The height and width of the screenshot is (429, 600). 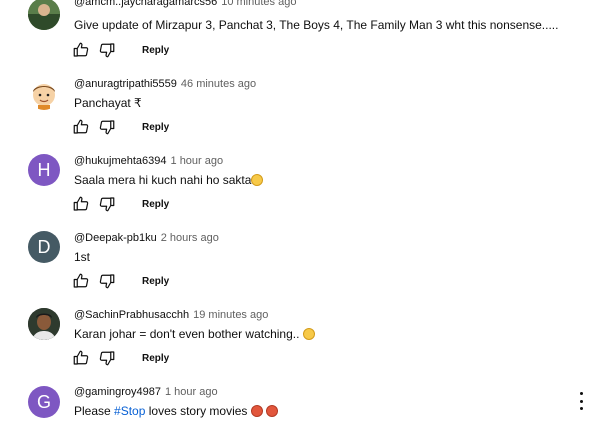 I want to click on comment-meta: @hukujmehta6394 1 hour ago, so click(x=148, y=161).